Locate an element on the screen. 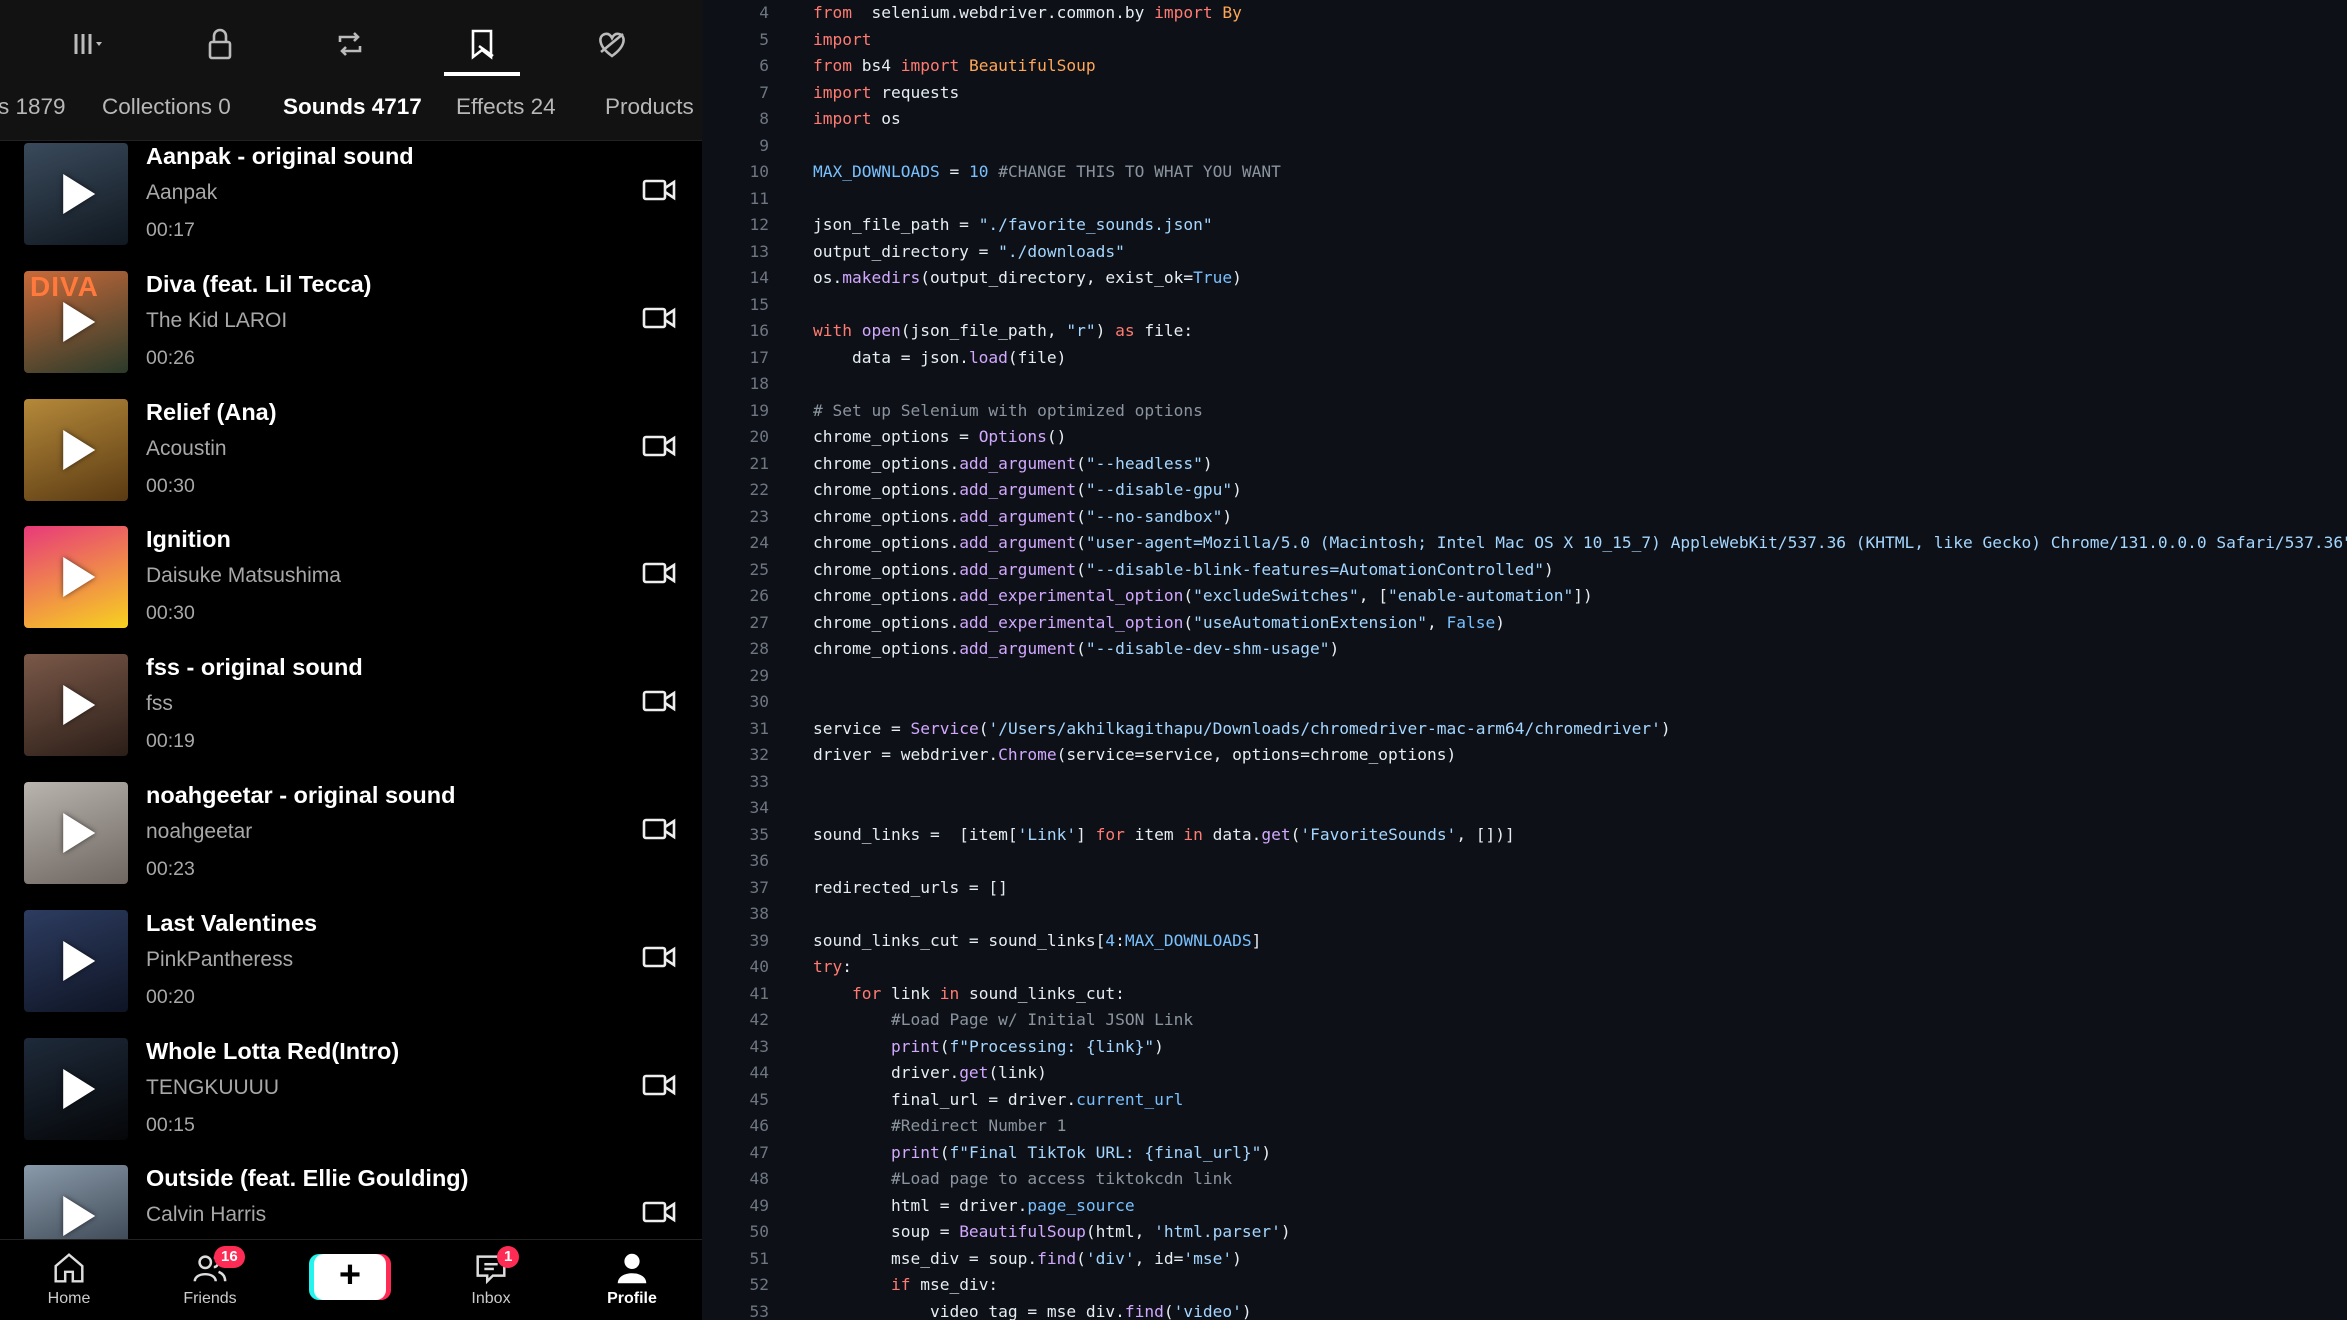 The image size is (2347, 1320). tab-effects: Effects 24 is located at coordinates (506, 107).